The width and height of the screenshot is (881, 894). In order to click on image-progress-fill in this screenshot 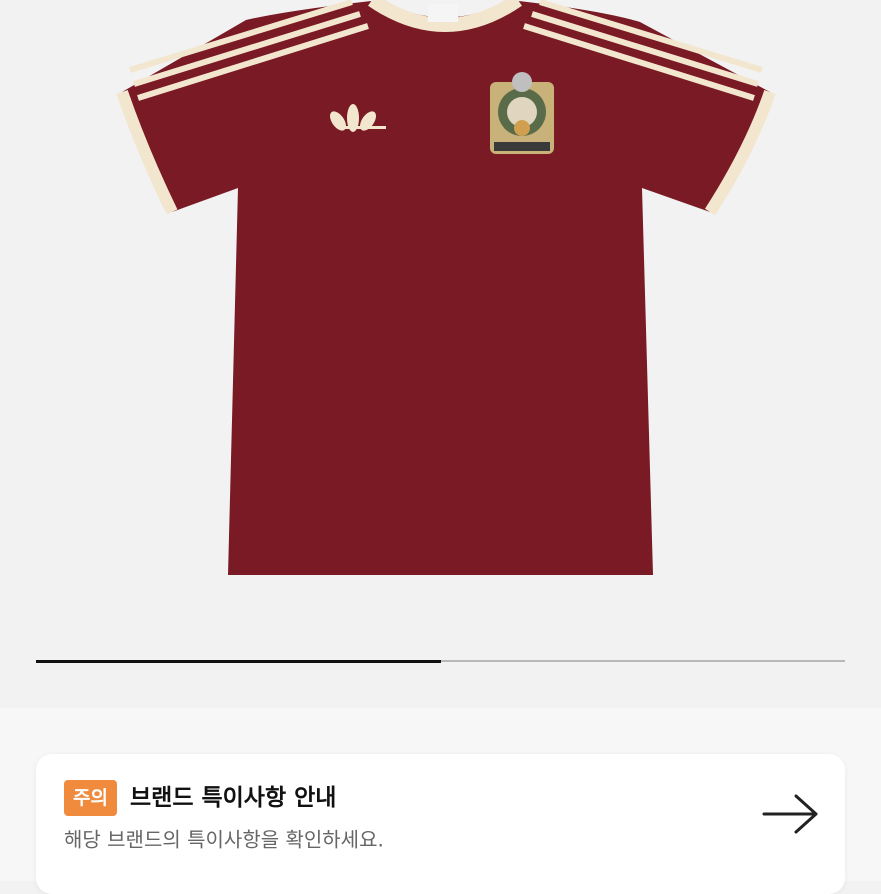, I will do `click(238, 661)`.